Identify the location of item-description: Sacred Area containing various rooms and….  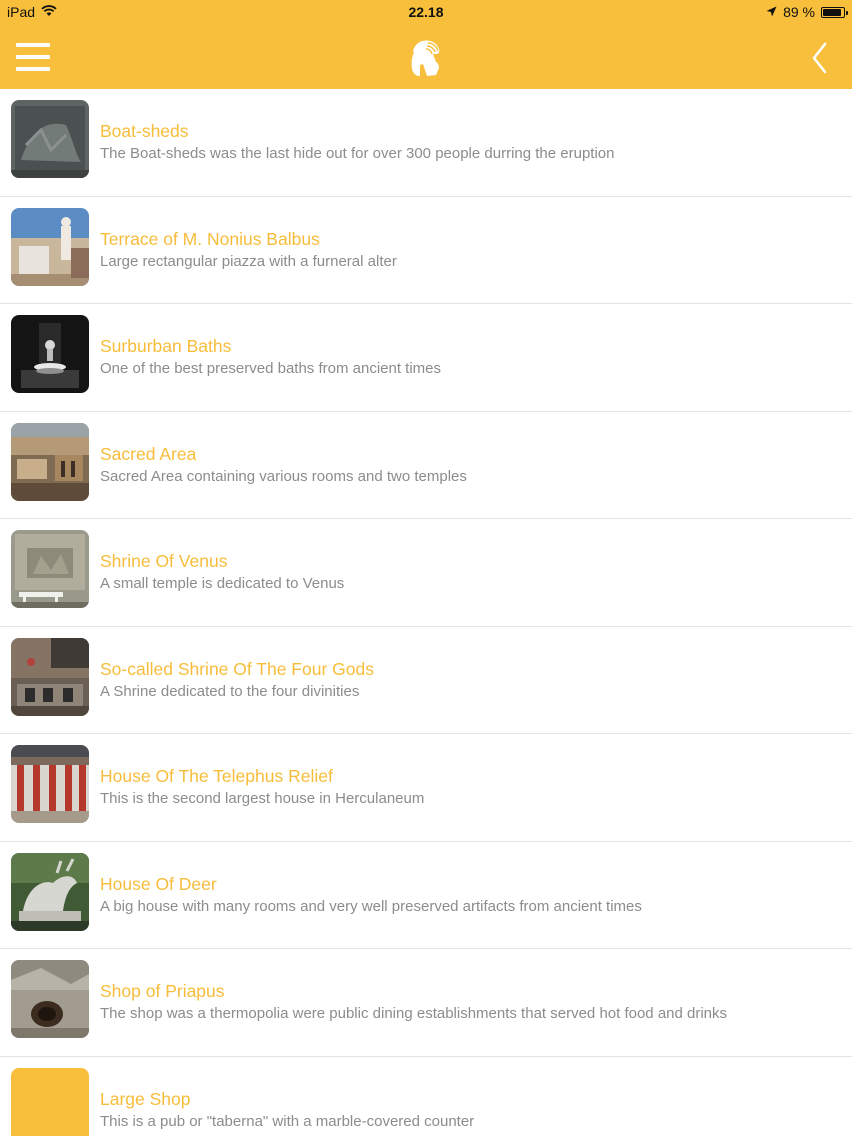
(283, 476).